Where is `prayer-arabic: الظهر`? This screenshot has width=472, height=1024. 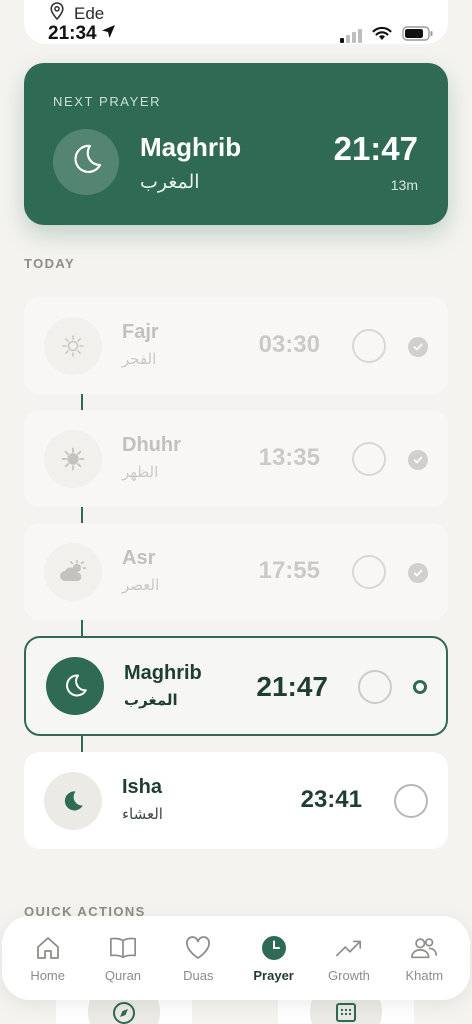 prayer-arabic: الظهر is located at coordinates (140, 472).